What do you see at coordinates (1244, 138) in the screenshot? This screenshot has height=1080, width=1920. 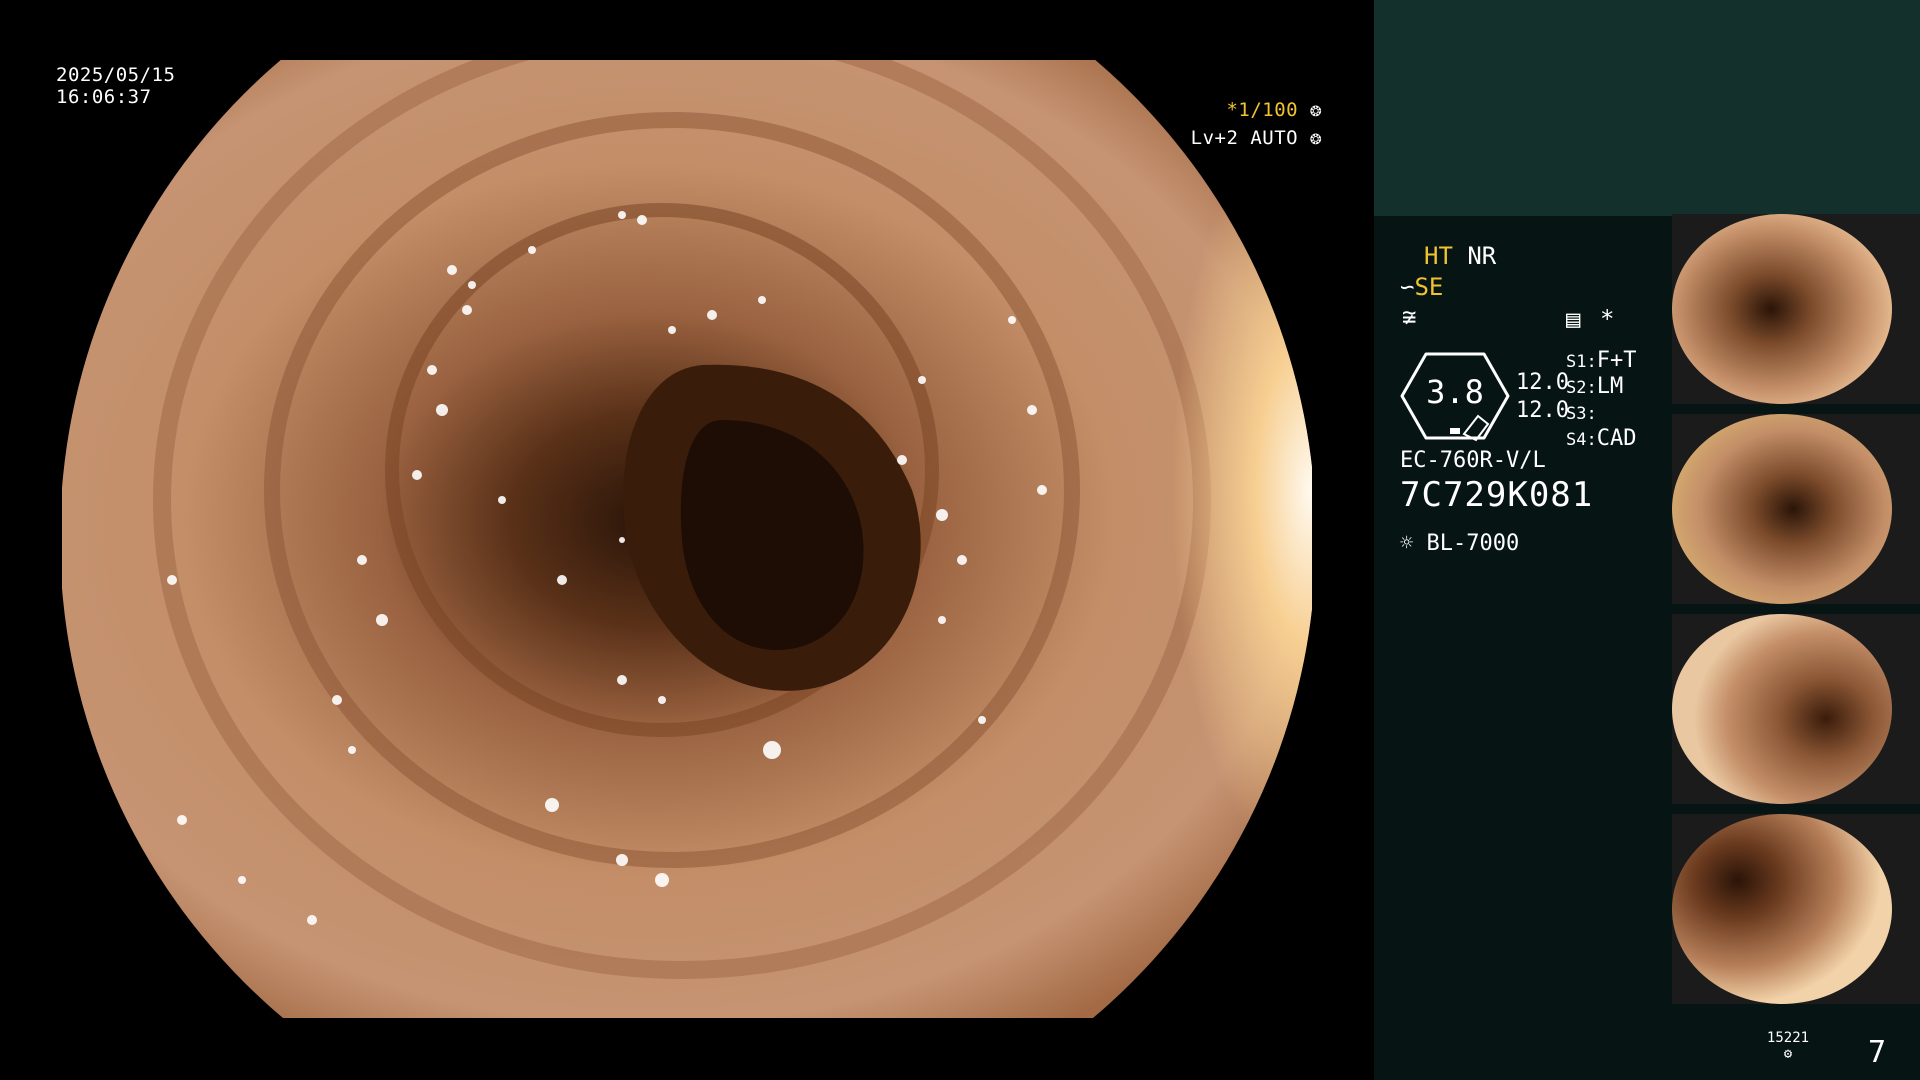 I see `iris-value: Lv+2 AUTO` at bounding box center [1244, 138].